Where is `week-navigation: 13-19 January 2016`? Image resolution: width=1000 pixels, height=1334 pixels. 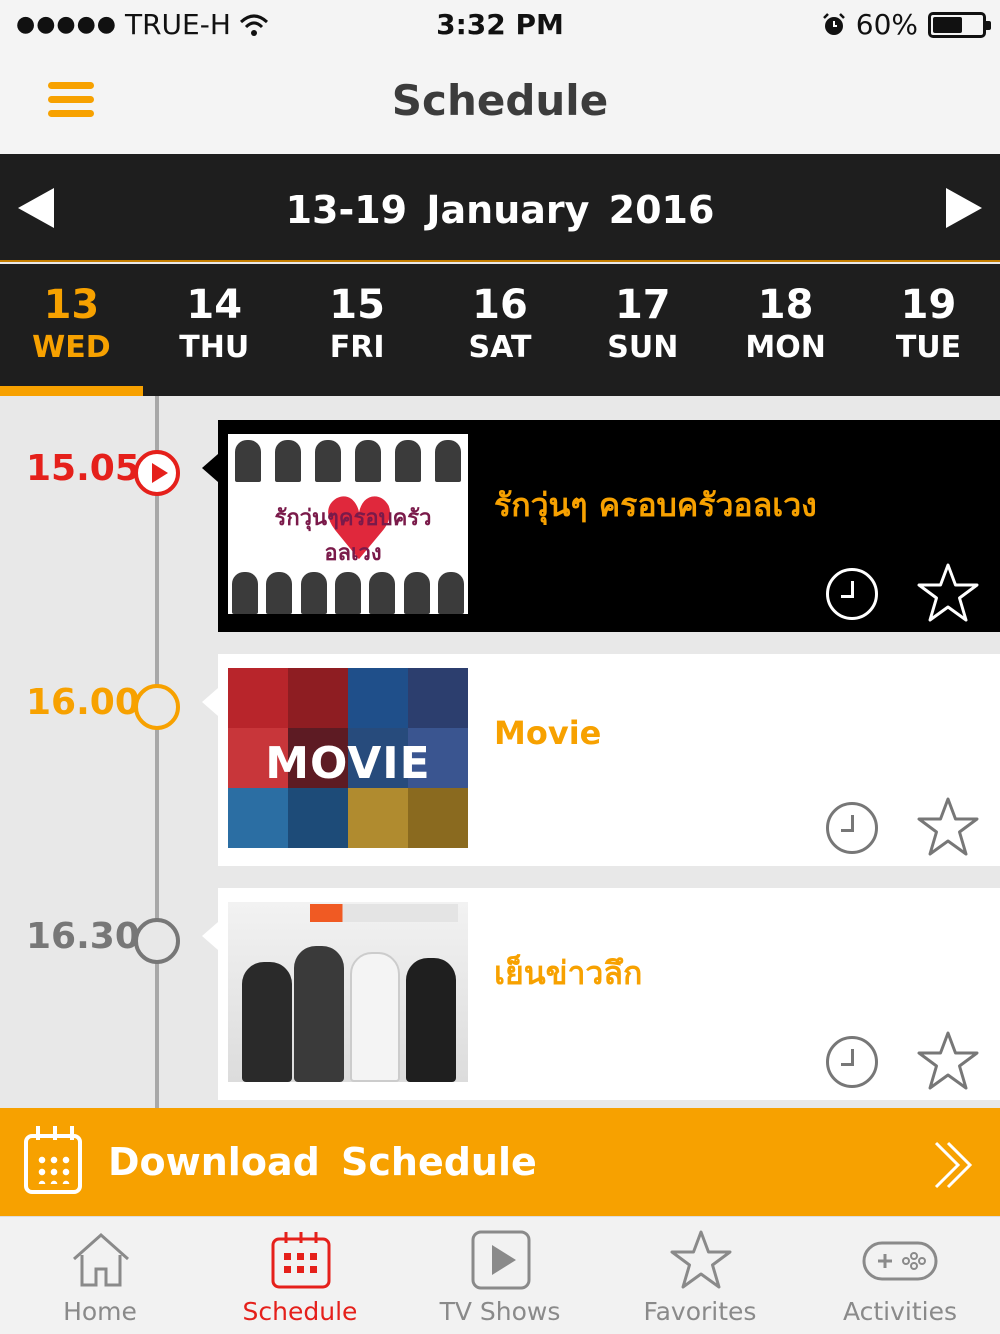 week-navigation: 13-19 January 2016 is located at coordinates (500, 208).